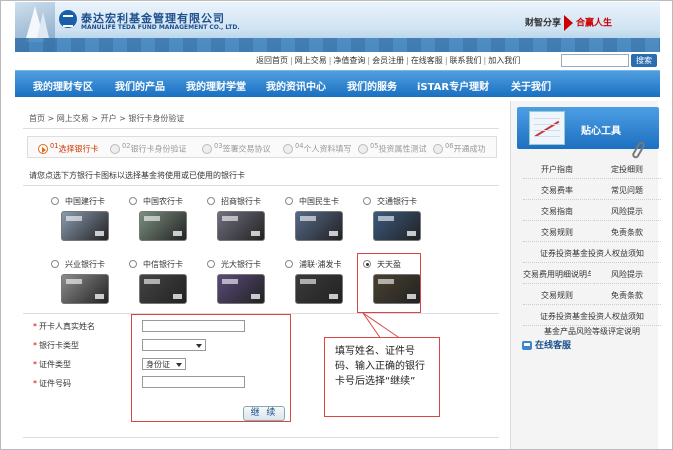 The width and height of the screenshot is (673, 450). What do you see at coordinates (527, 345) in the screenshot?
I see `chat-icon` at bounding box center [527, 345].